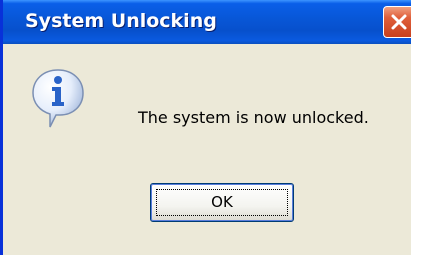 The height and width of the screenshot is (255, 425). What do you see at coordinates (58, 98) in the screenshot?
I see `info-icon` at bounding box center [58, 98].